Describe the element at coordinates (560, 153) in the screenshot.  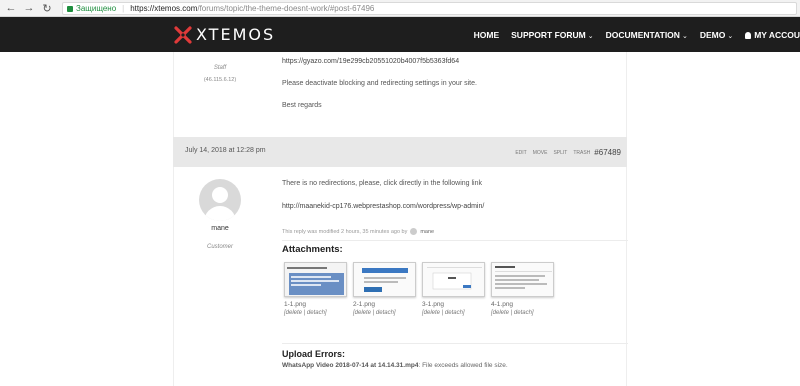
I see `split-link: SPLIT` at that location.